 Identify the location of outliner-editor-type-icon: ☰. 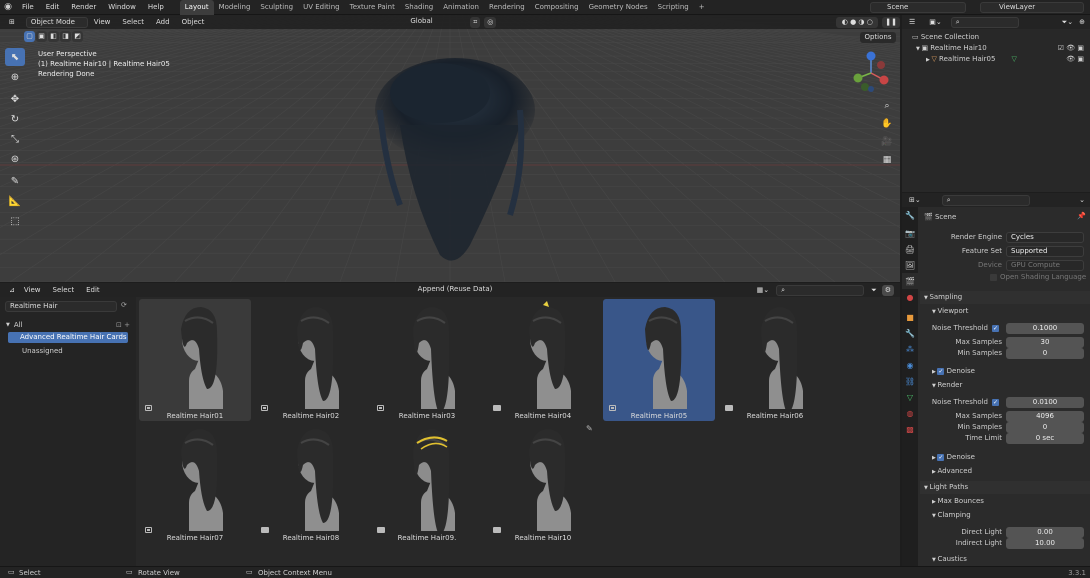
(912, 22).